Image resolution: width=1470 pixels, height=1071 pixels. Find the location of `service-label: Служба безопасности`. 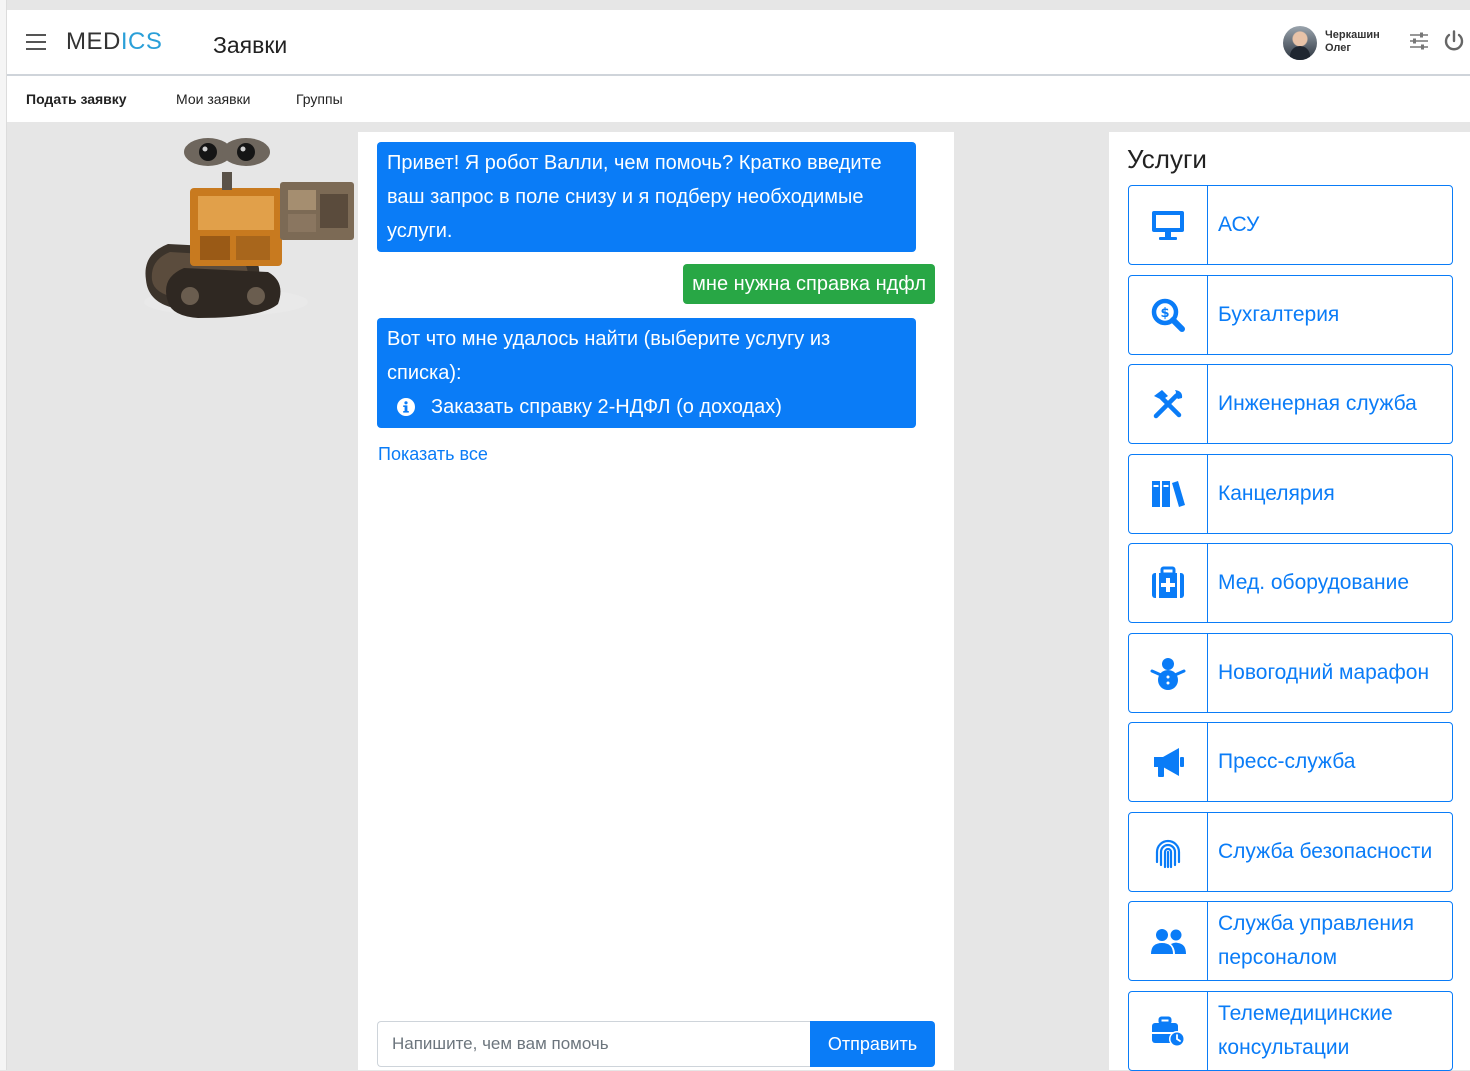

service-label: Служба безопасности is located at coordinates (1325, 851).